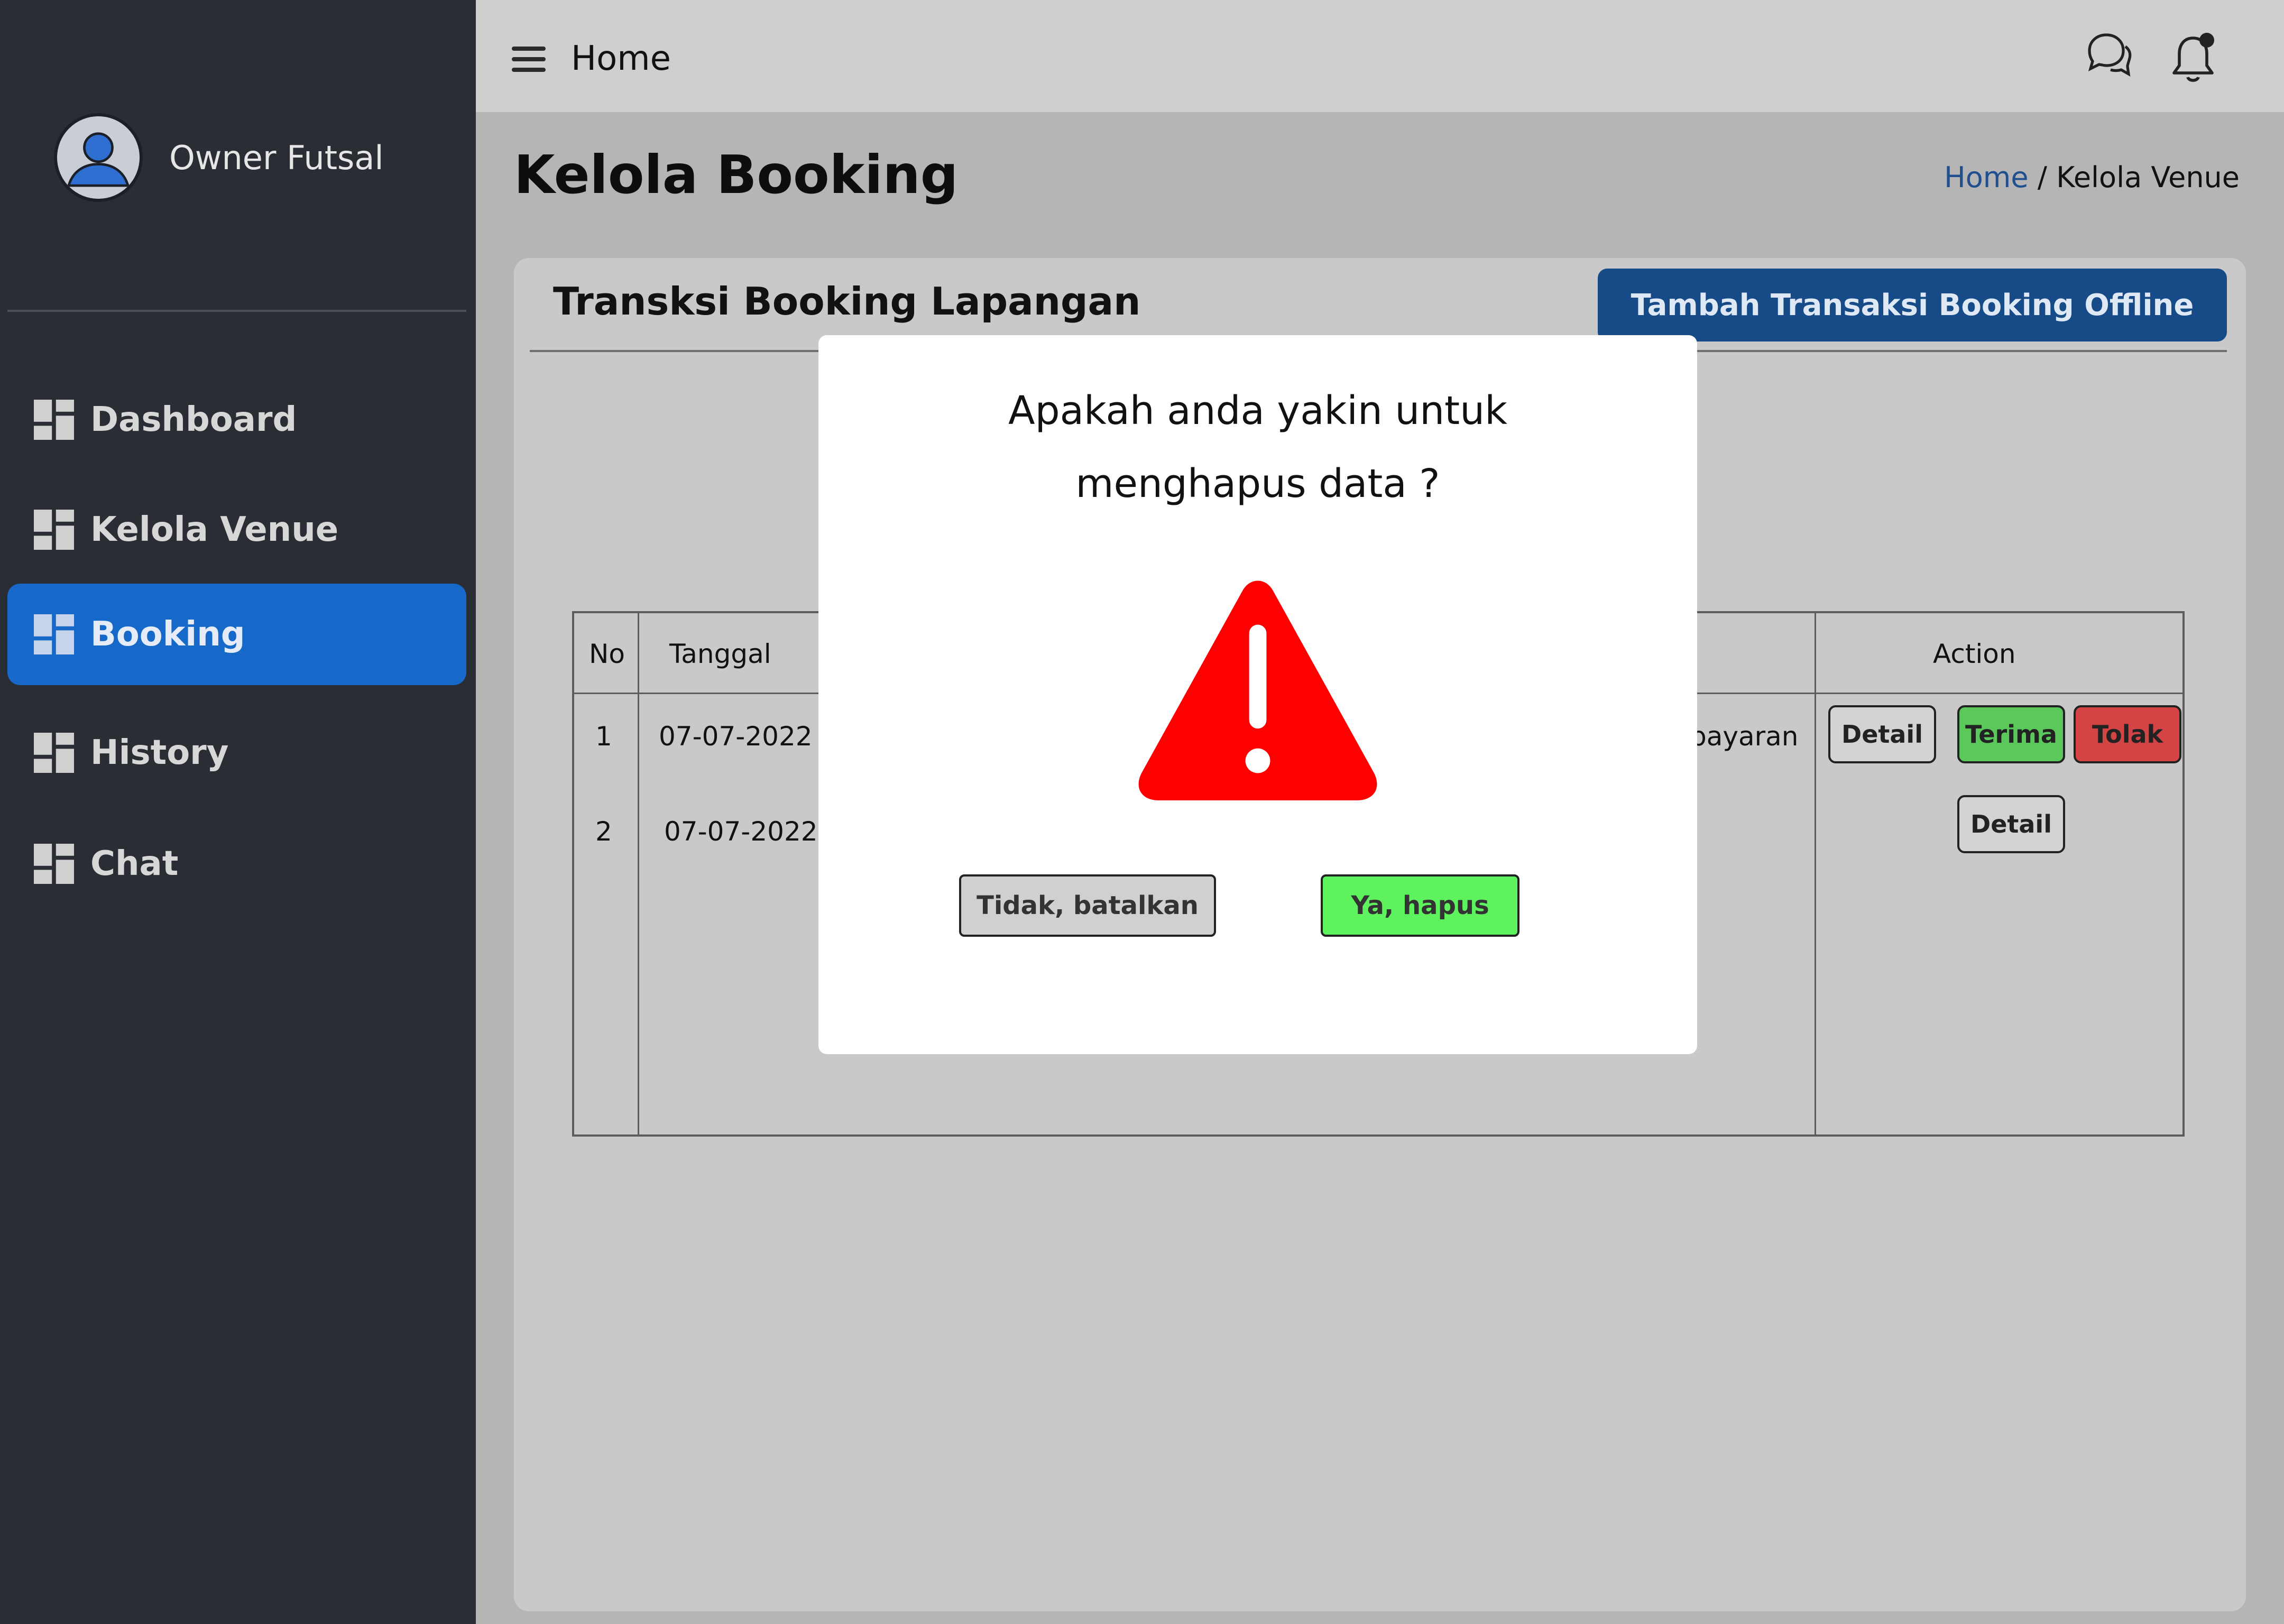  I want to click on sidebar-item-kelola-venue: Kelola Venue, so click(236, 529).